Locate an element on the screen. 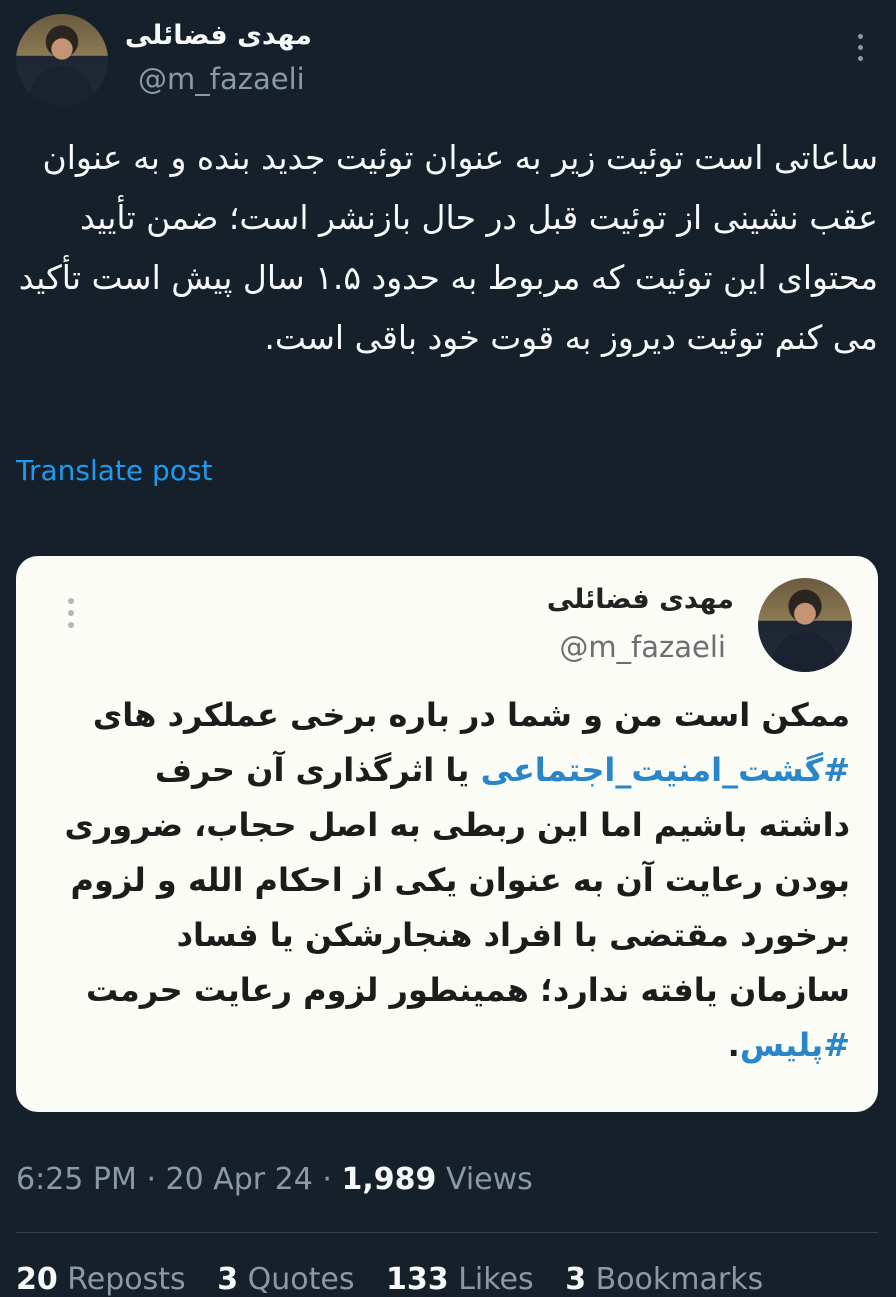  divider is located at coordinates (447, 1232).